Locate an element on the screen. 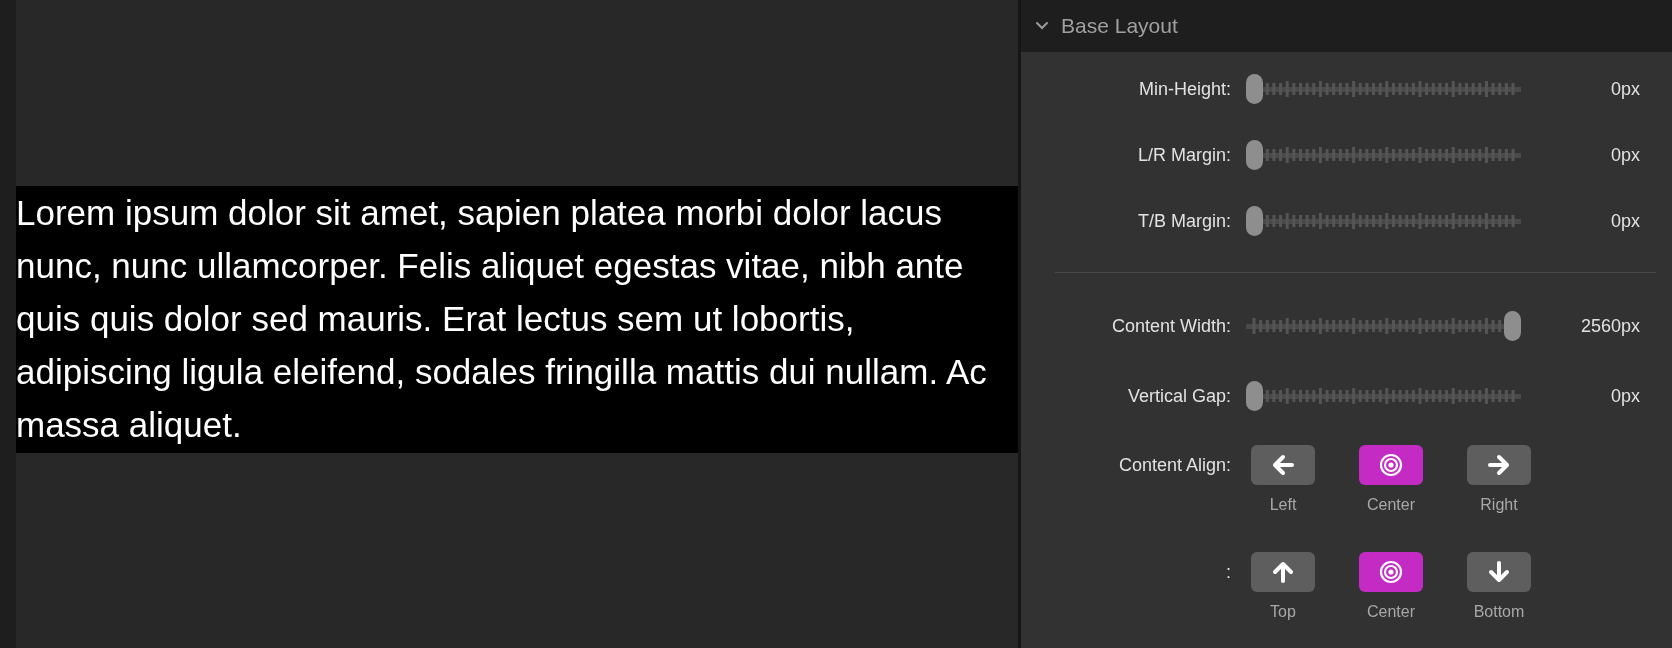  section-title: Base Layout is located at coordinates (1119, 26).